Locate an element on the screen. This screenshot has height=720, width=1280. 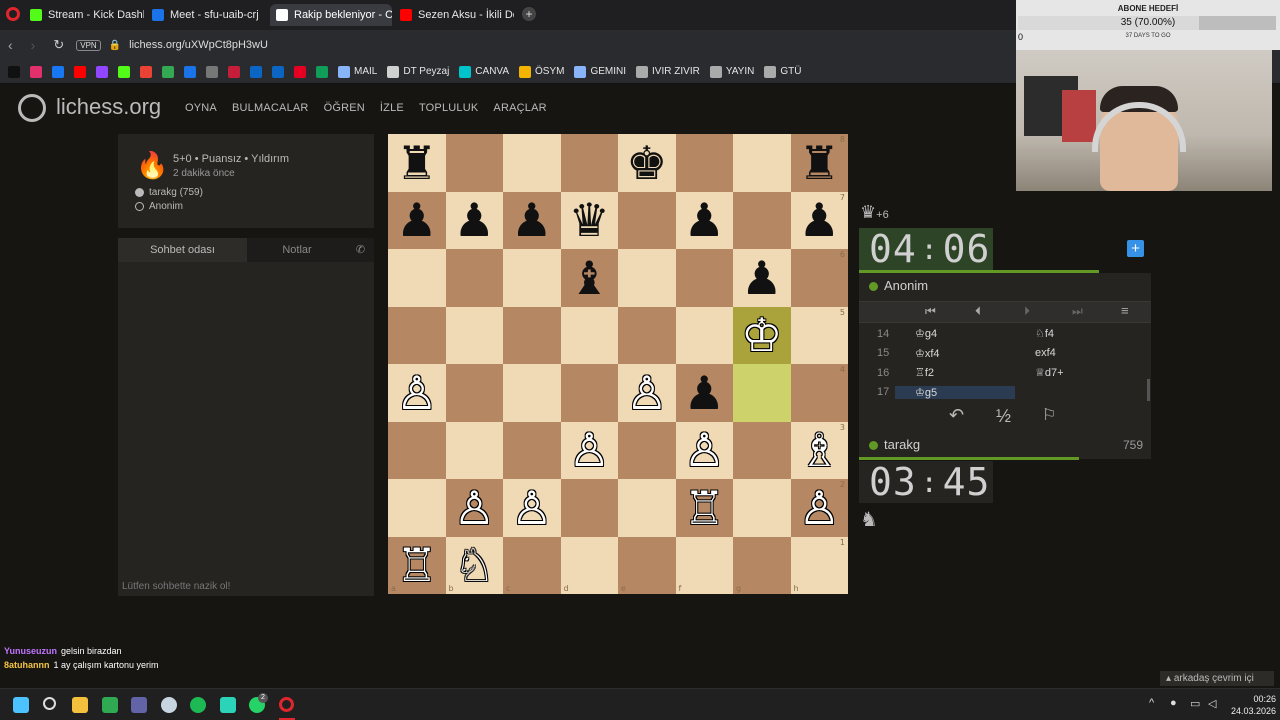
square-g8 is located at coordinates (762, 163).